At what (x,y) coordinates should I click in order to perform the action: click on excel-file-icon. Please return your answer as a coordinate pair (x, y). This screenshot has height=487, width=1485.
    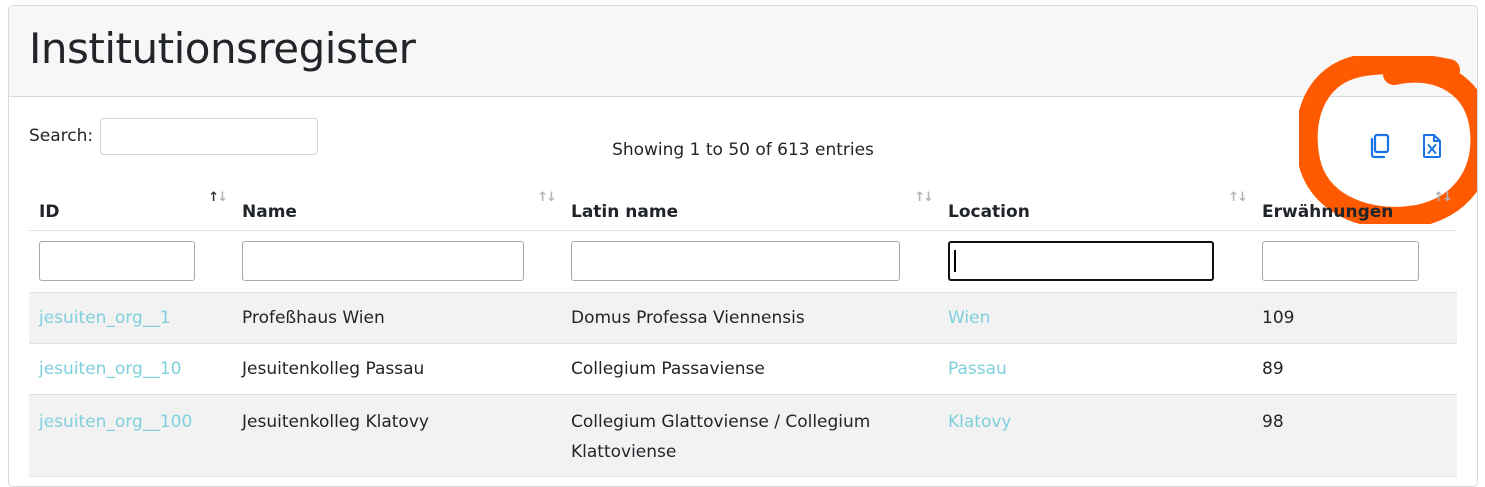
    Looking at the image, I should click on (1432, 146).